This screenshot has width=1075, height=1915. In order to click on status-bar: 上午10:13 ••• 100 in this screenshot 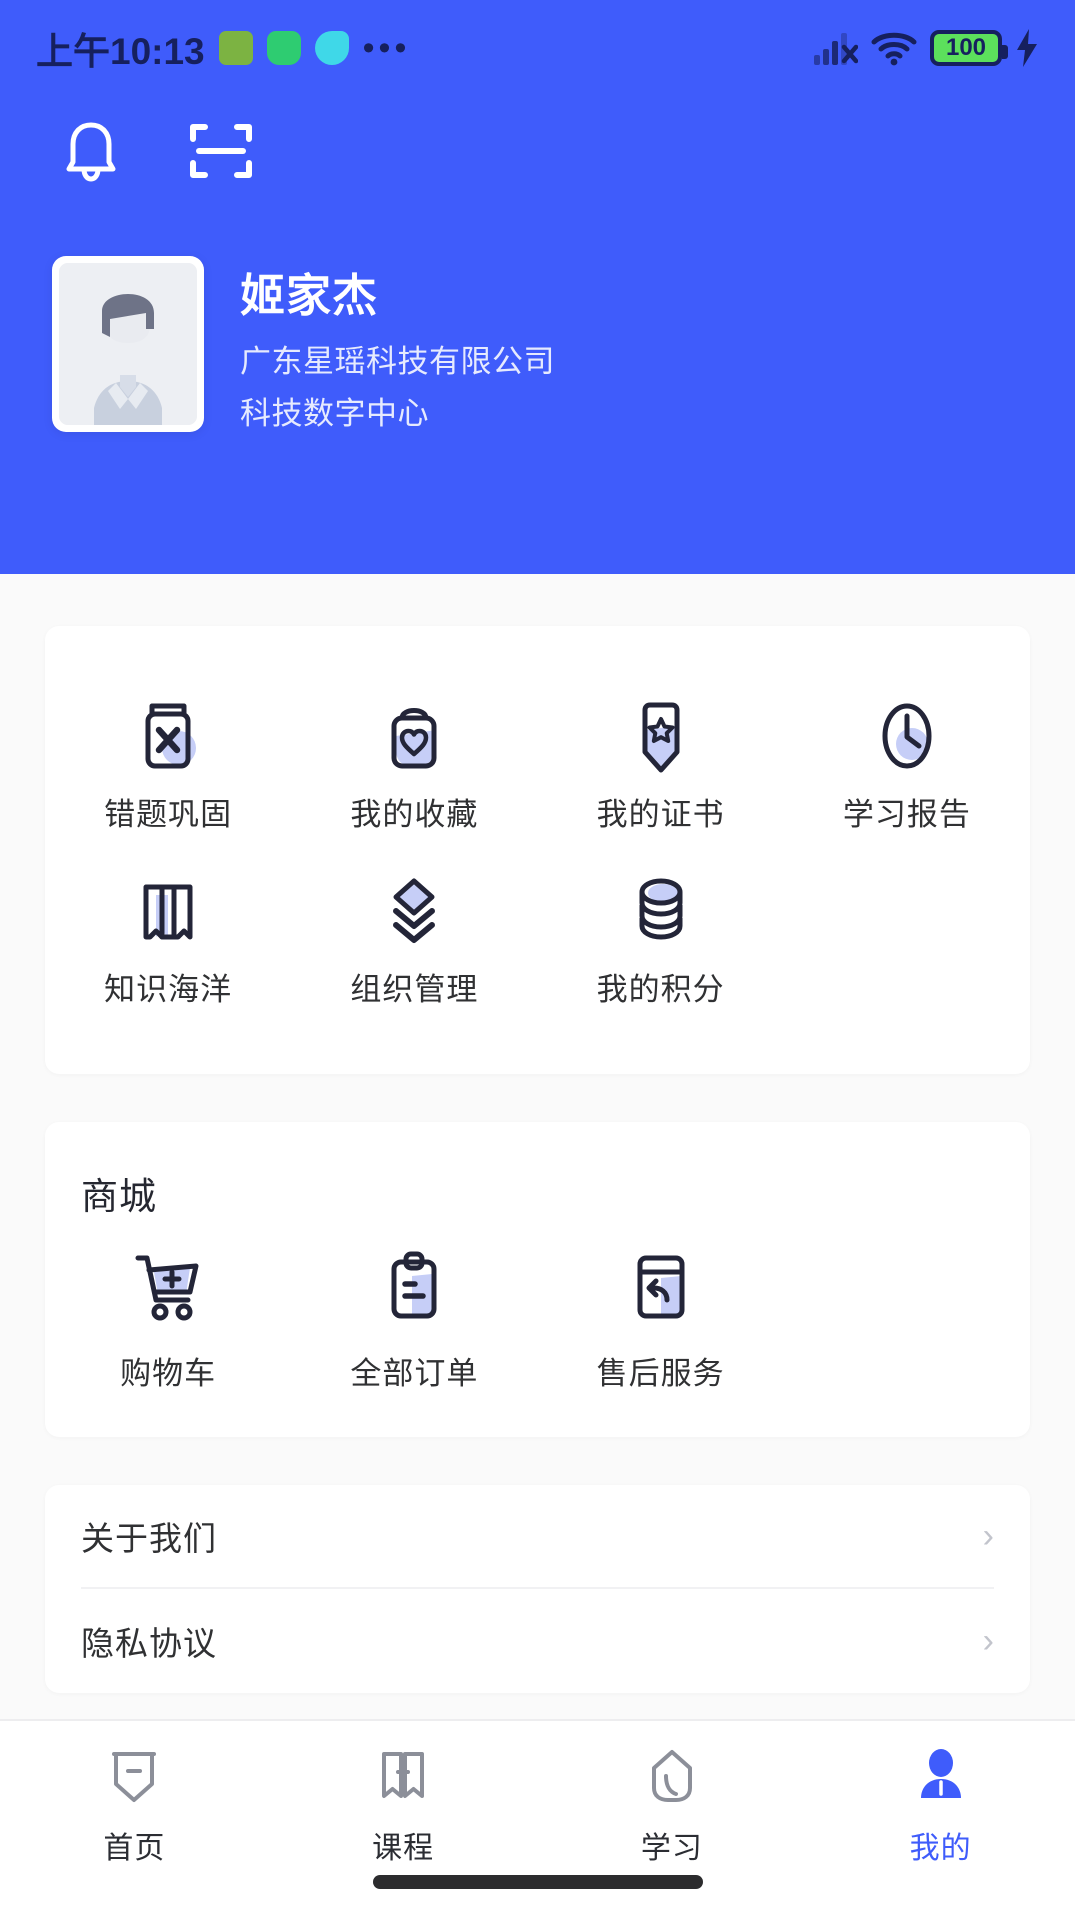, I will do `click(537, 48)`.